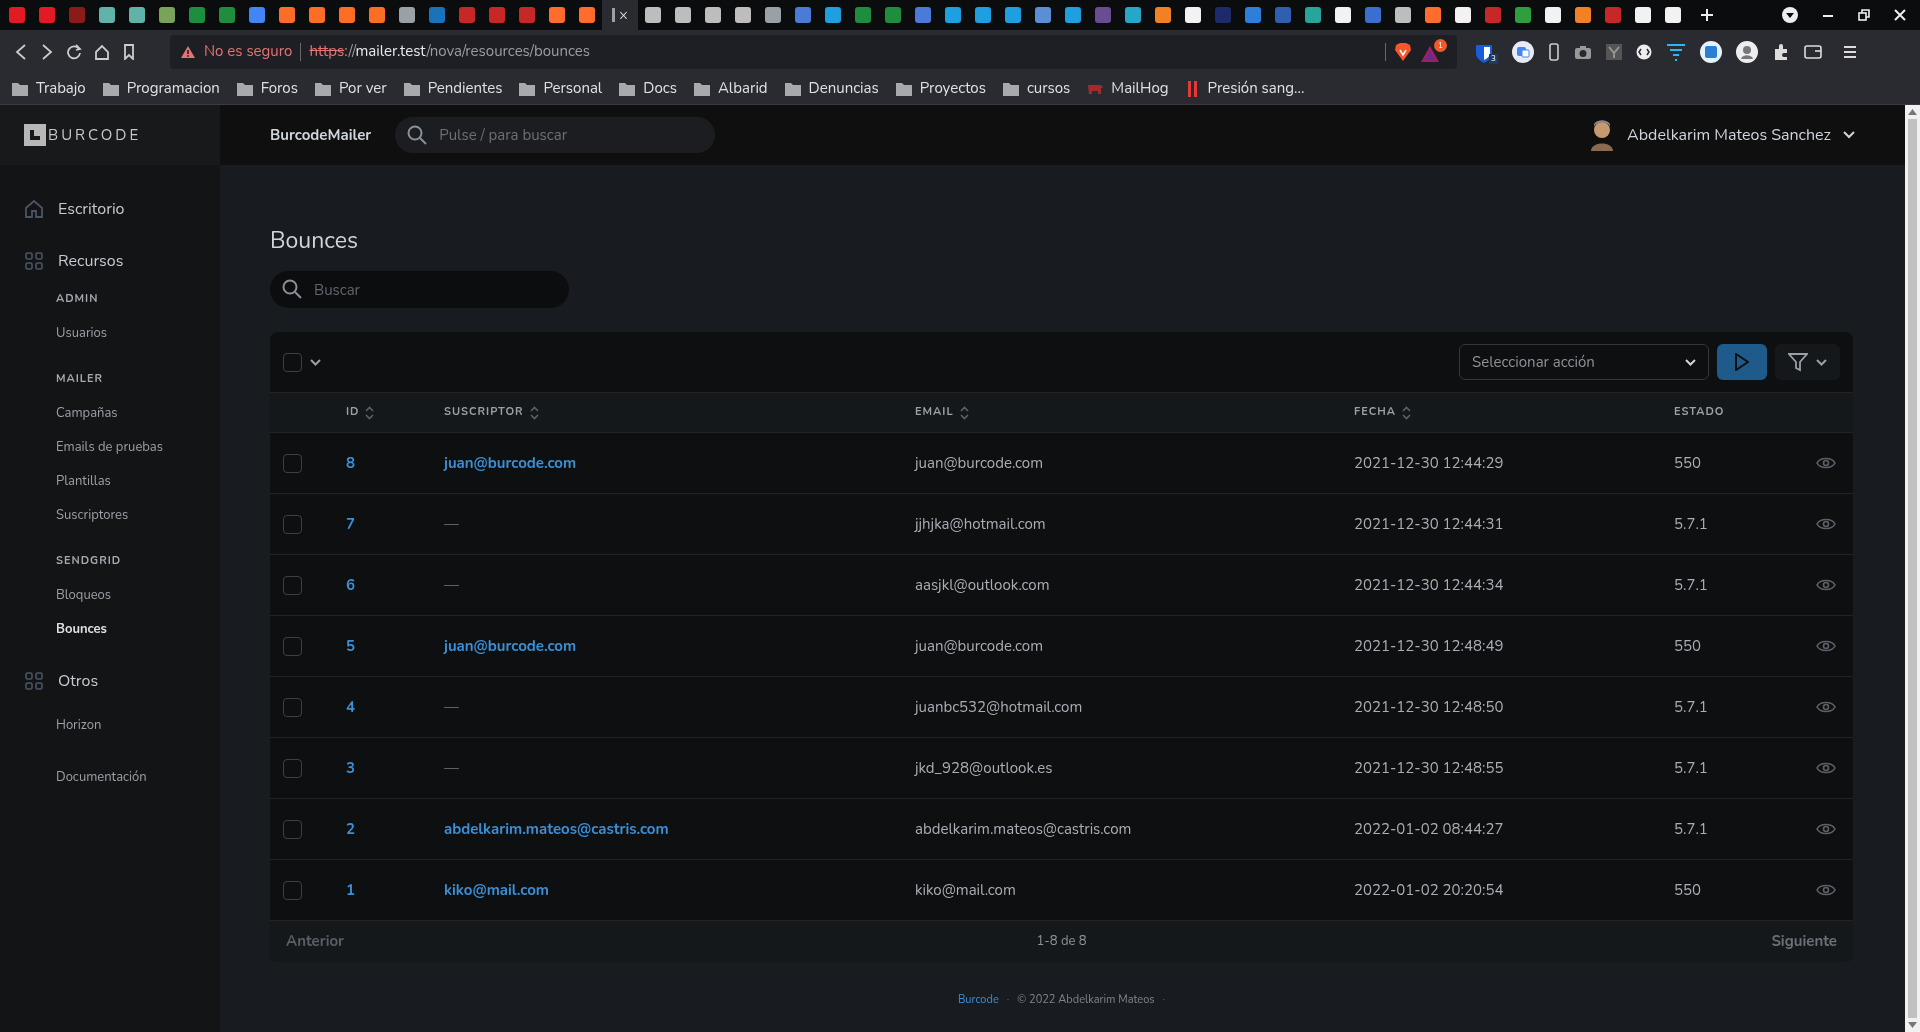 This screenshot has width=1920, height=1032. What do you see at coordinates (81, 629) in the screenshot?
I see `sidebar-item: Bounces` at bounding box center [81, 629].